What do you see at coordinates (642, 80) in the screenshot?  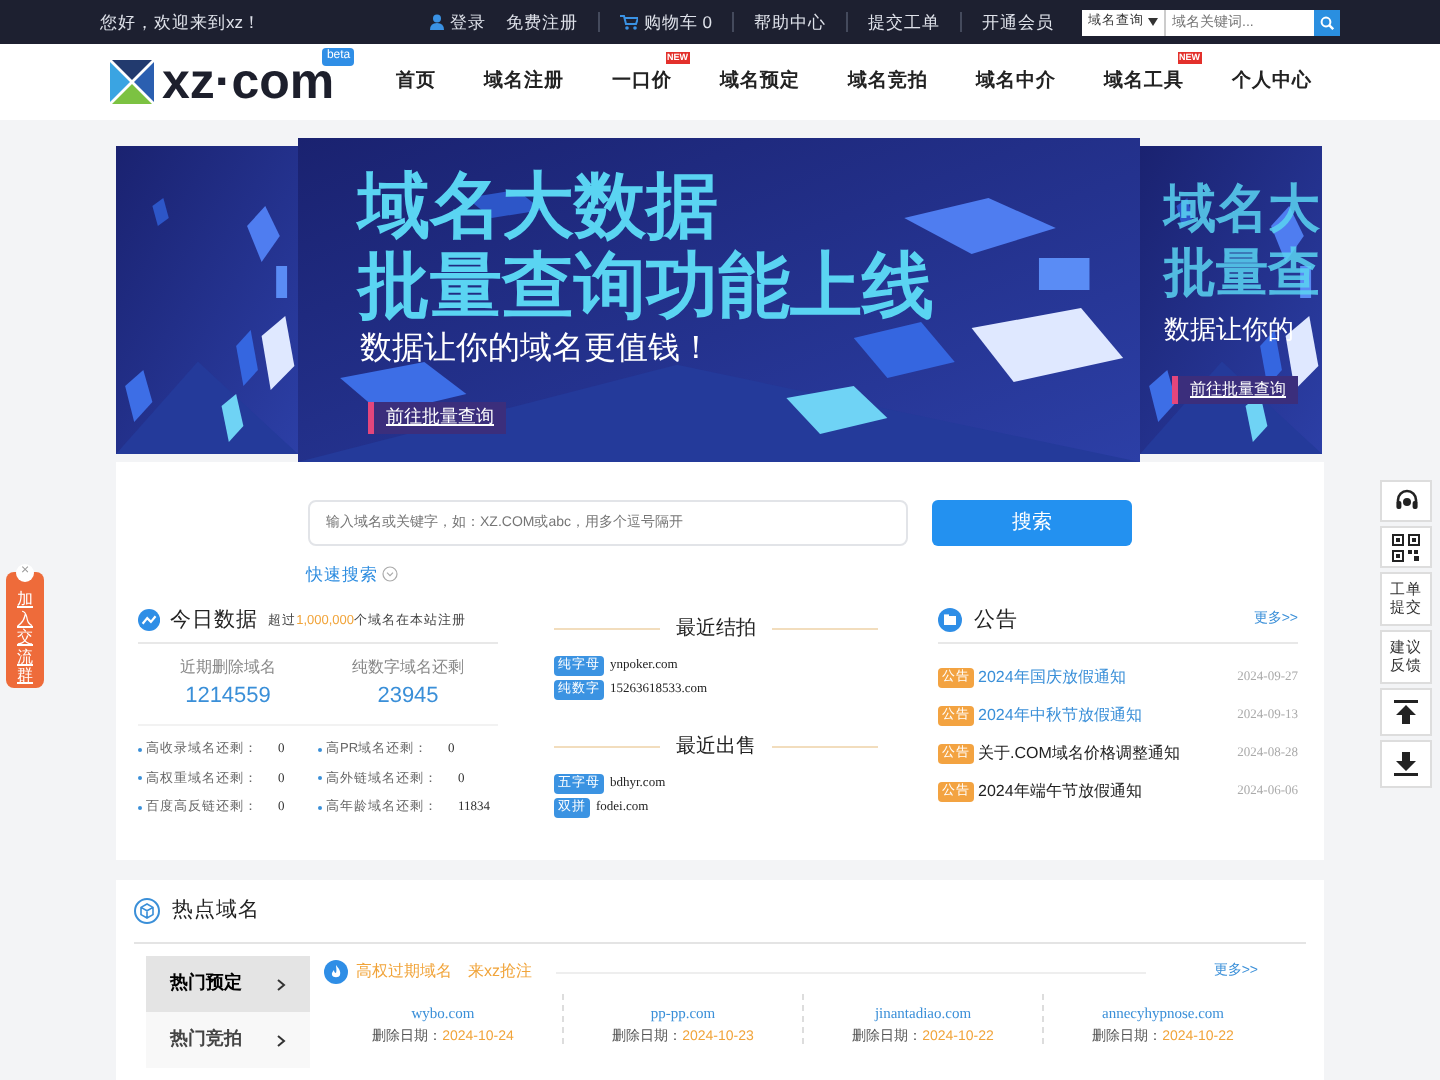 I see `nav-link: 一口价` at bounding box center [642, 80].